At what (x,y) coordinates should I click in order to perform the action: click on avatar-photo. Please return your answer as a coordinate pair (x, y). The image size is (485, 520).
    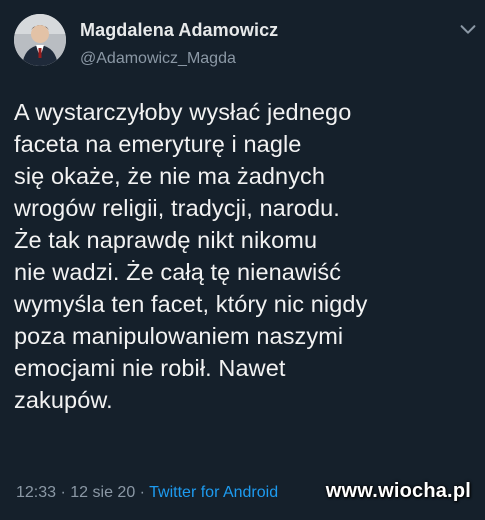
    Looking at the image, I should click on (40, 40).